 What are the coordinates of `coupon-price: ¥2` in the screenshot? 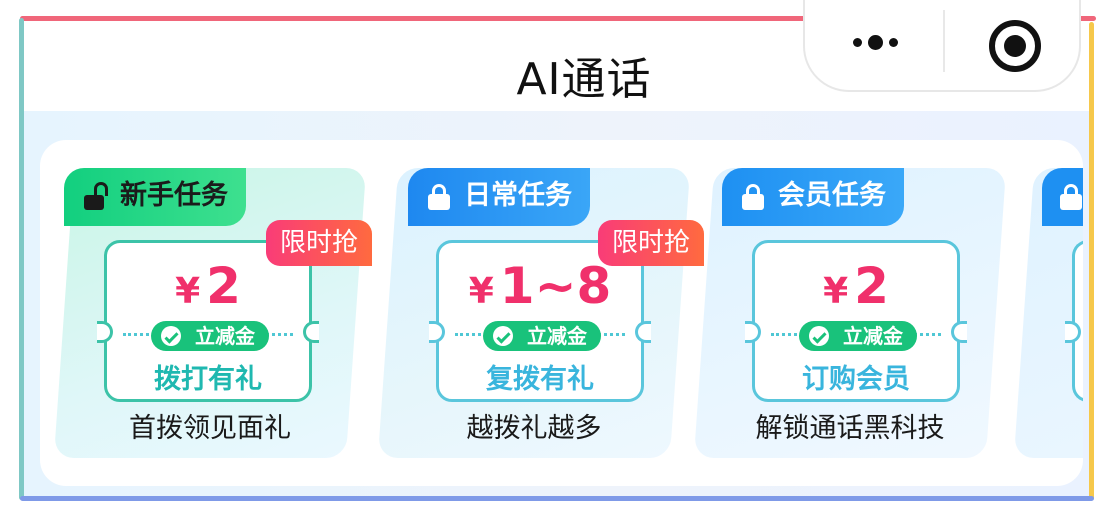 It's located at (856, 286).